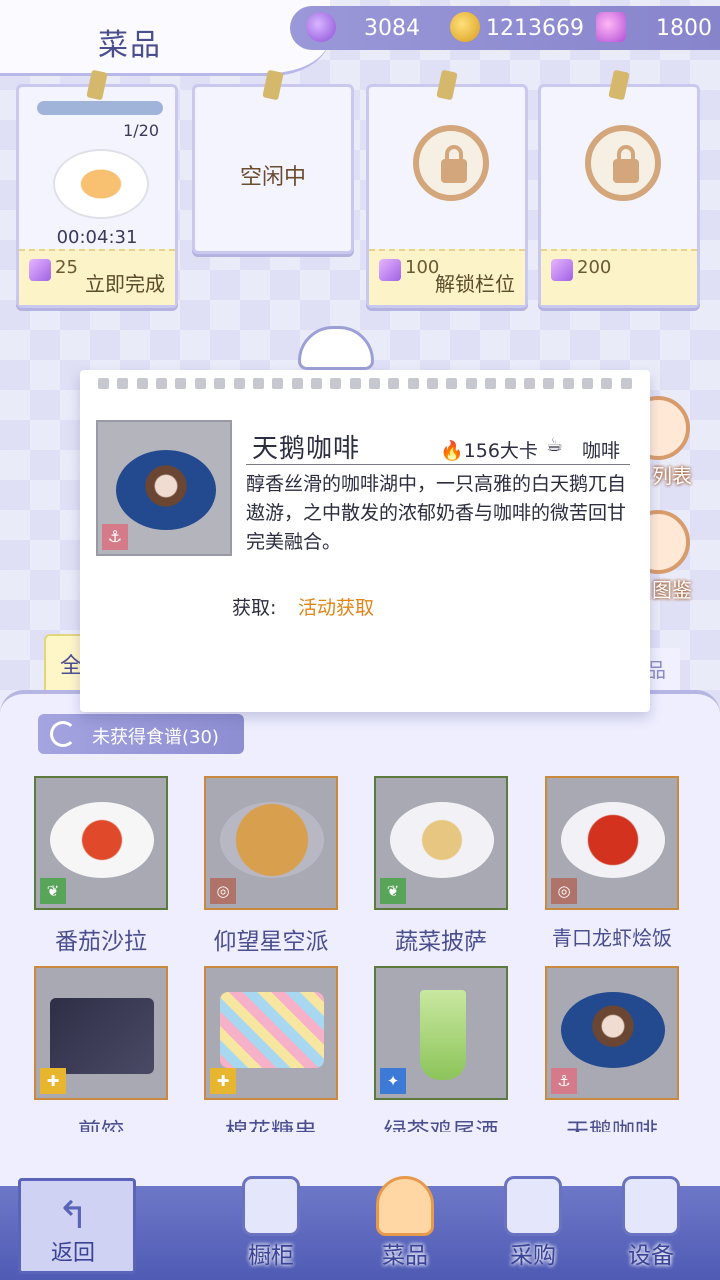  What do you see at coordinates (393, 1081) in the screenshot?
I see `bulb-icon: ✦` at bounding box center [393, 1081].